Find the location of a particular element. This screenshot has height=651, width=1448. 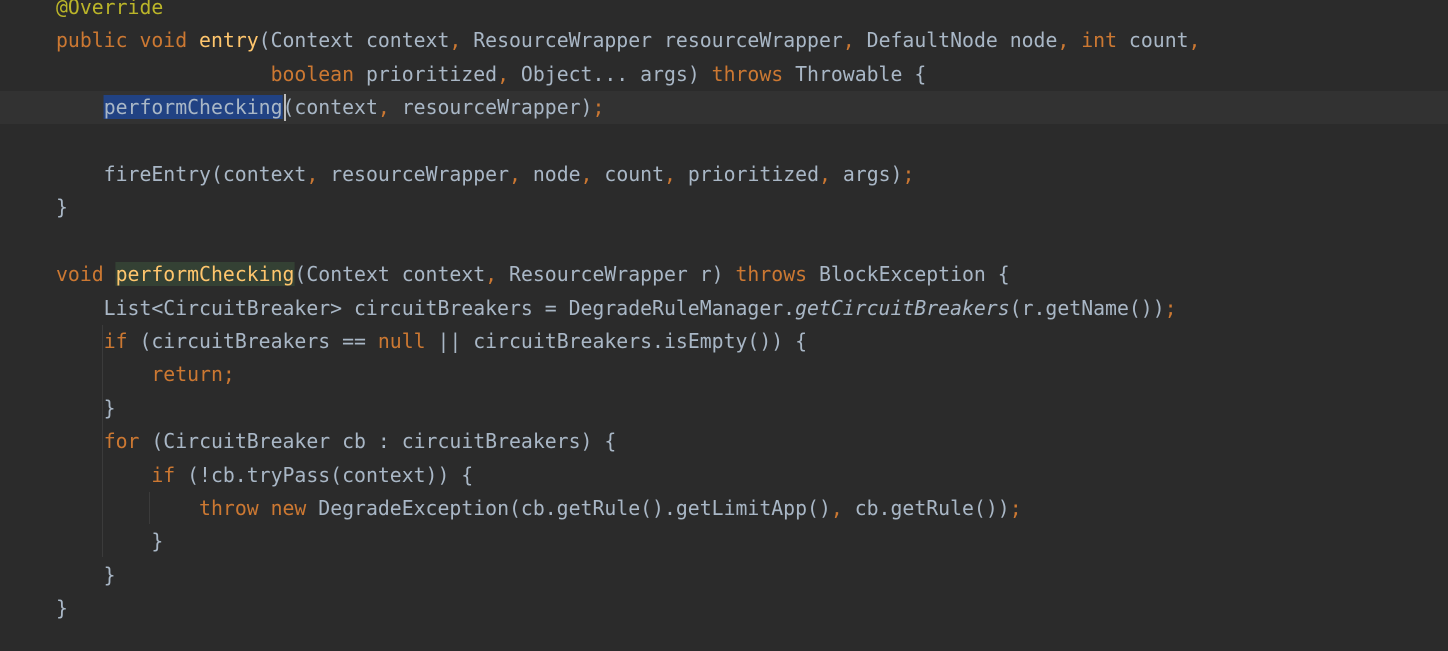

code-token: ResourceWrapper r) is located at coordinates (622, 274).